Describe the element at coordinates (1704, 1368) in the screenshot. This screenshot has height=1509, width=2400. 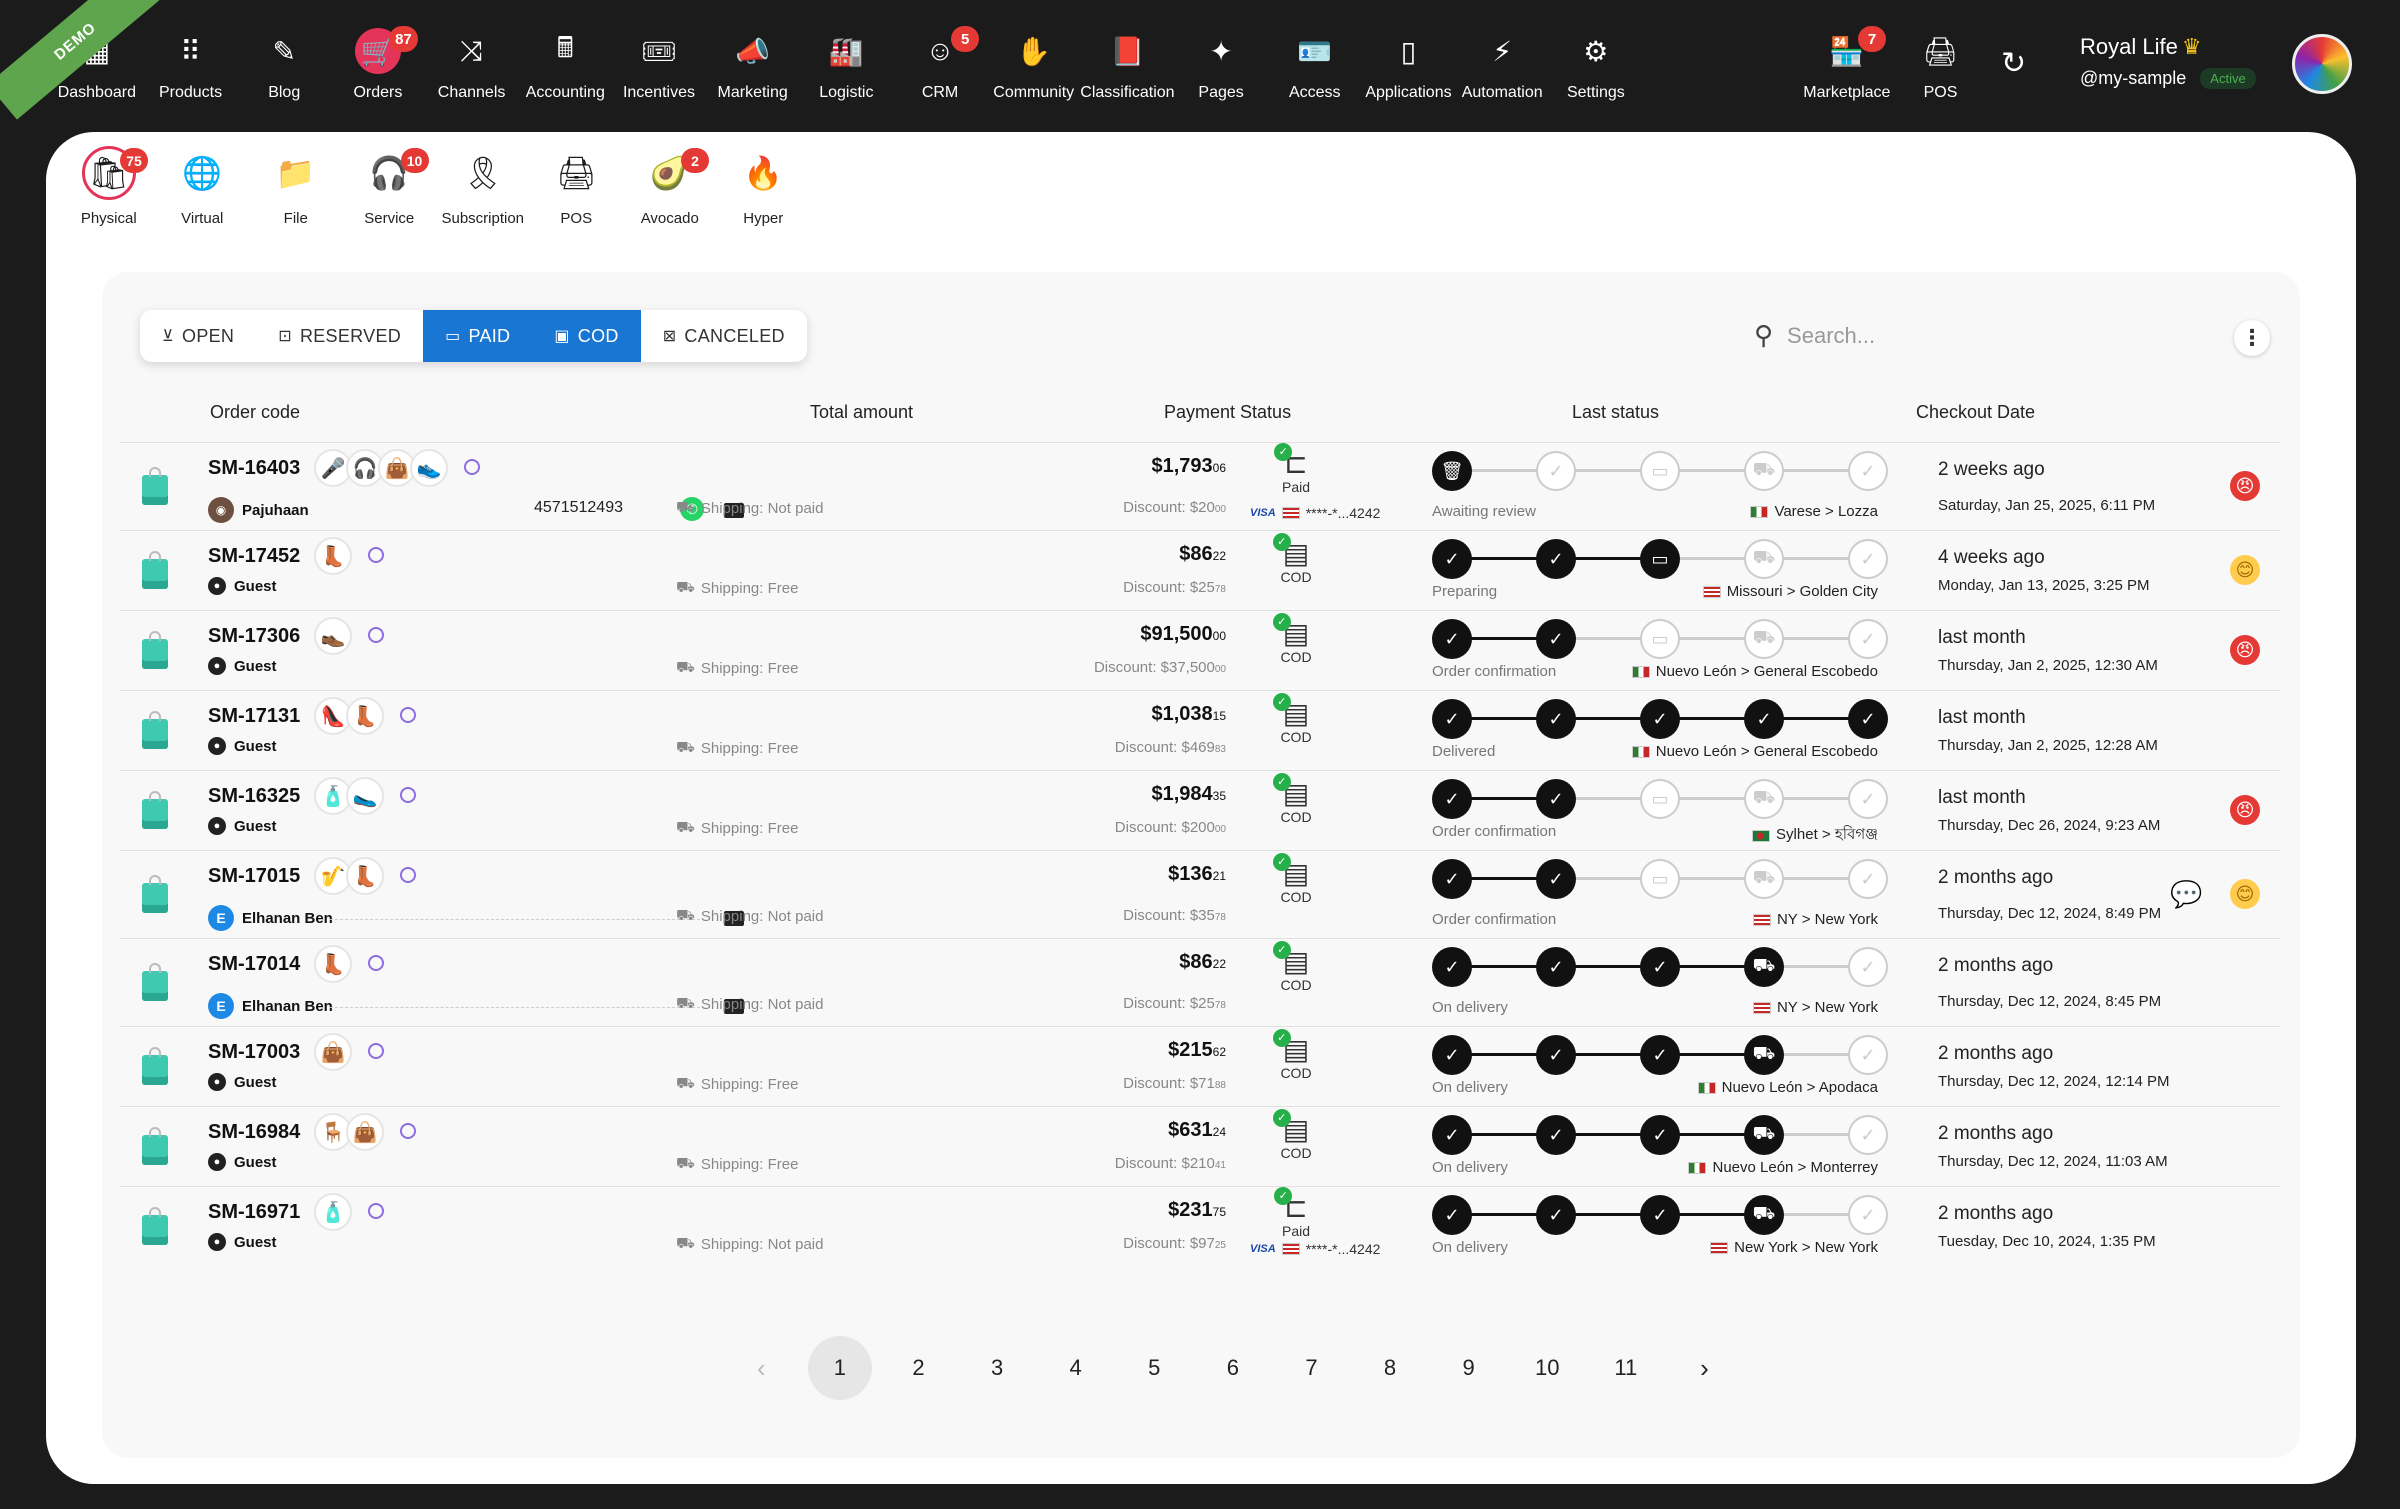
I see `next-page-icon: ›` at that location.